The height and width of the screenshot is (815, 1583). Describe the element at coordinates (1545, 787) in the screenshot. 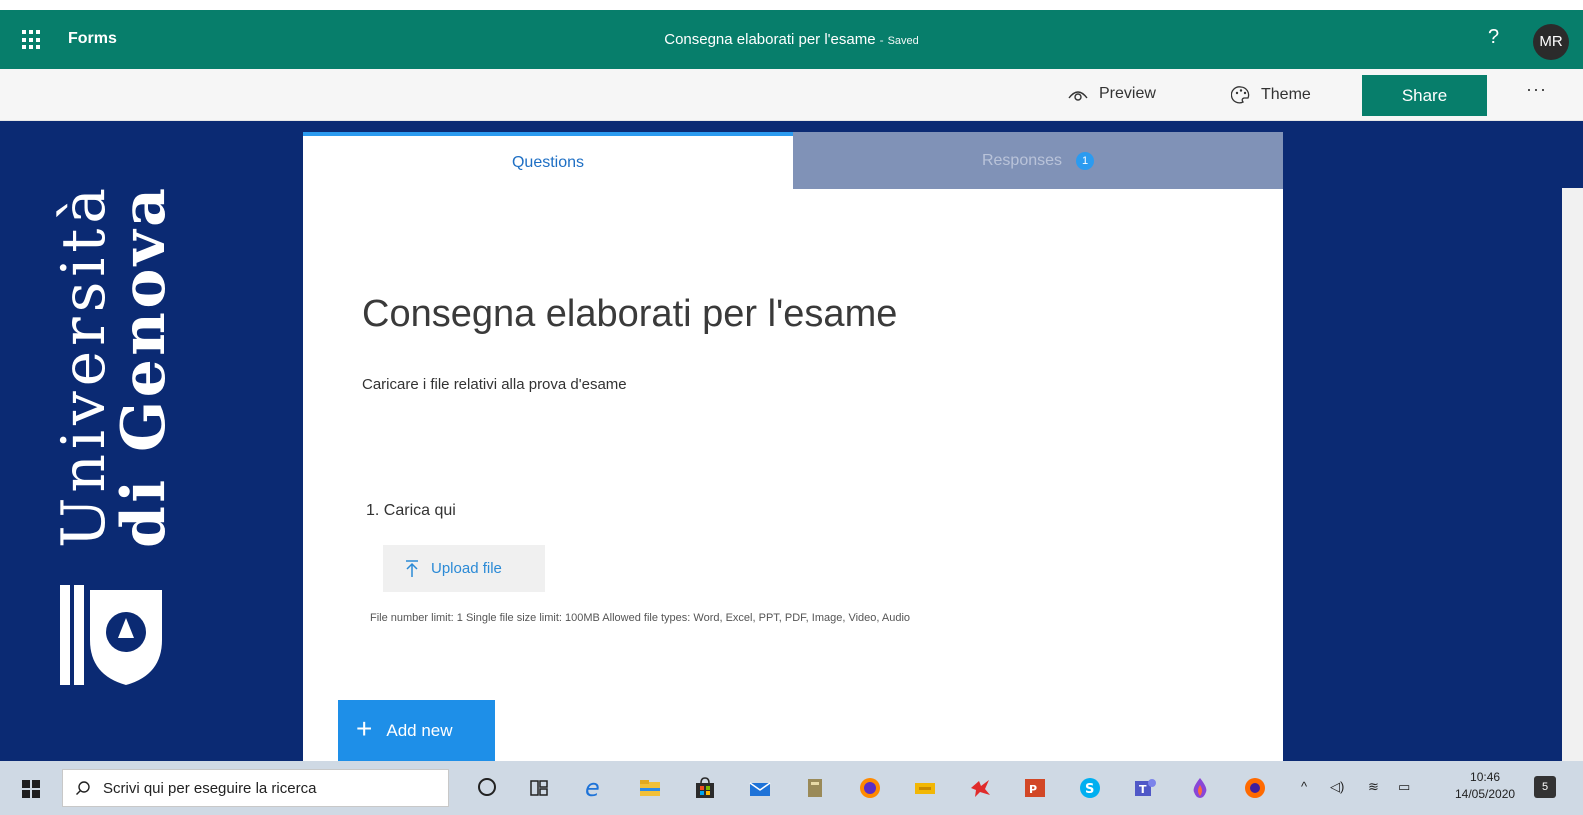

I see `notifications-icon: 5` at that location.